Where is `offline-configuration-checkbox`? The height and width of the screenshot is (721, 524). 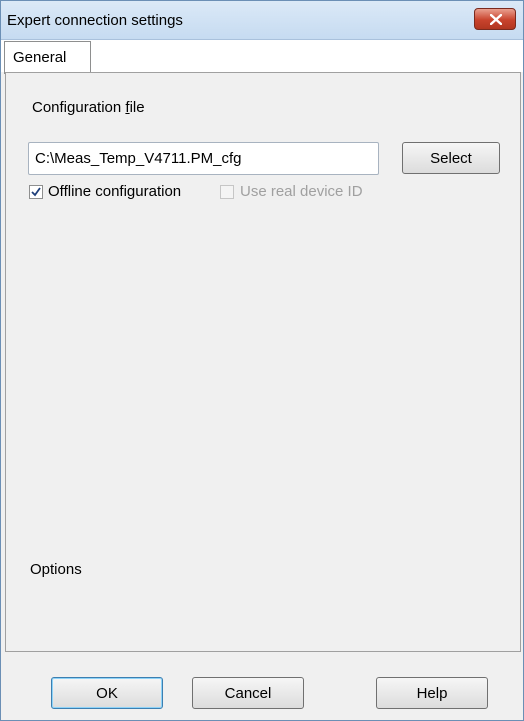 offline-configuration-checkbox is located at coordinates (36, 192).